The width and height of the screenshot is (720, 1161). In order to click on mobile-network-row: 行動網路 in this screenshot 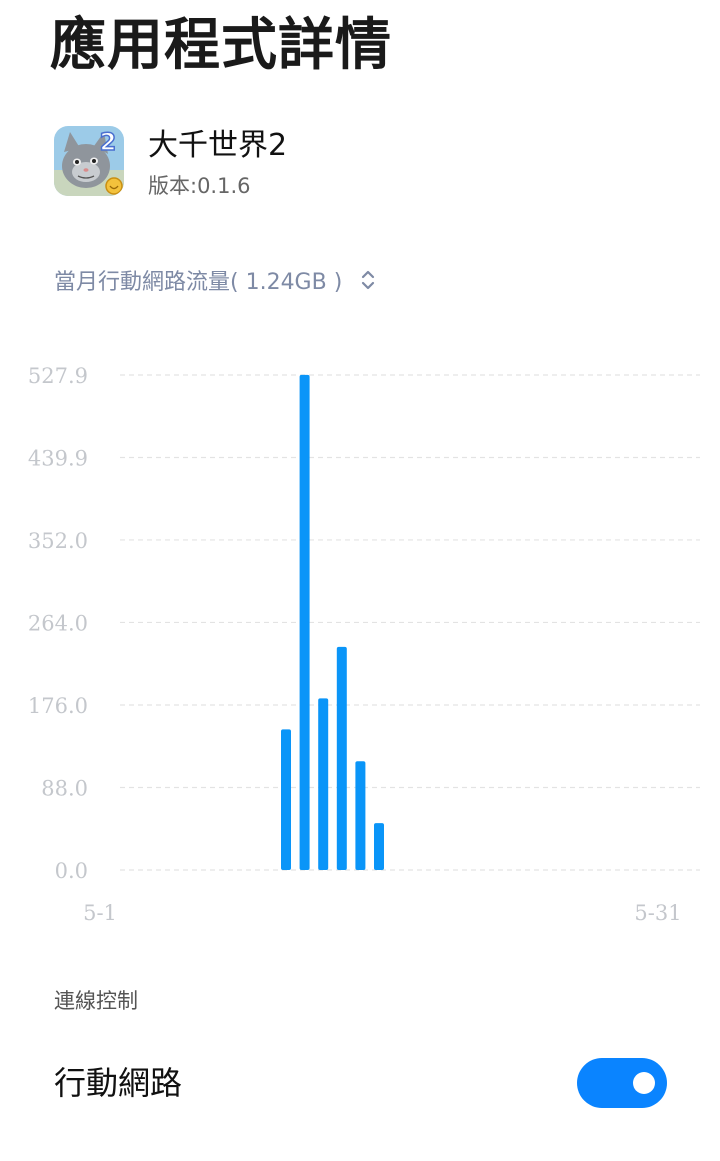, I will do `click(360, 1083)`.